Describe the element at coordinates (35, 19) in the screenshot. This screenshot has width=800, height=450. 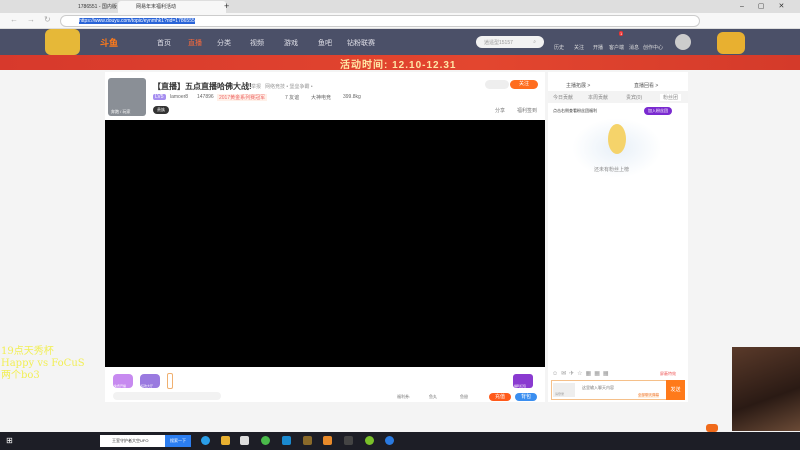
I see `nav-buttons: ←→↻` at that location.